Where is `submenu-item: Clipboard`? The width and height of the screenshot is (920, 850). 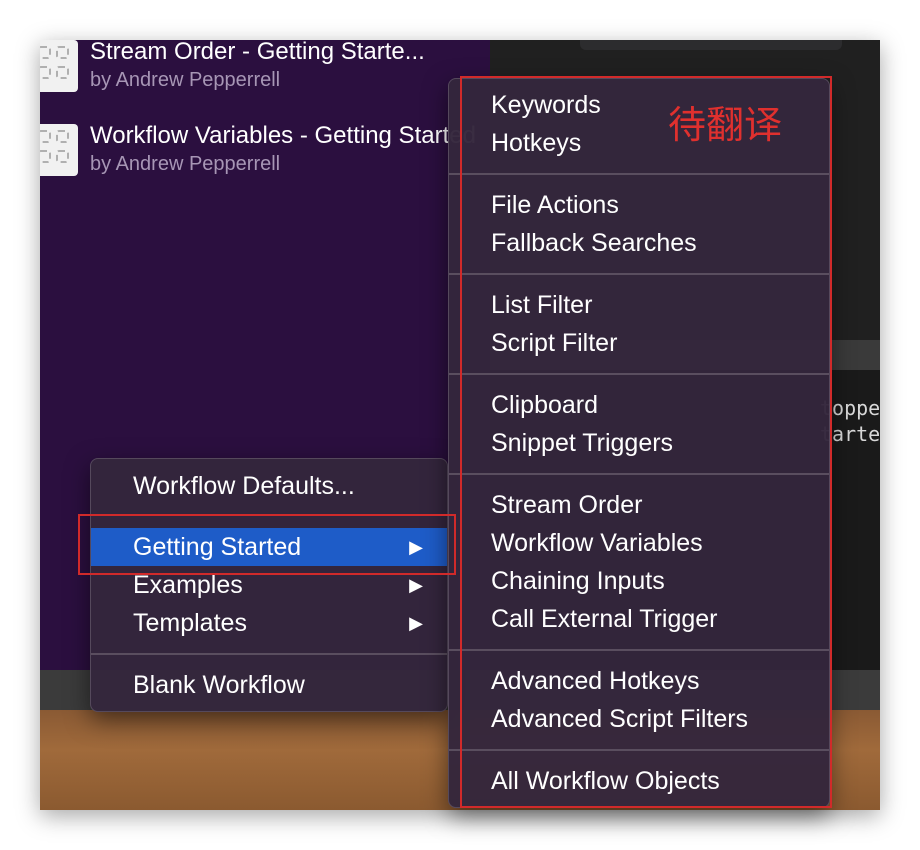
submenu-item: Clipboard is located at coordinates (639, 405).